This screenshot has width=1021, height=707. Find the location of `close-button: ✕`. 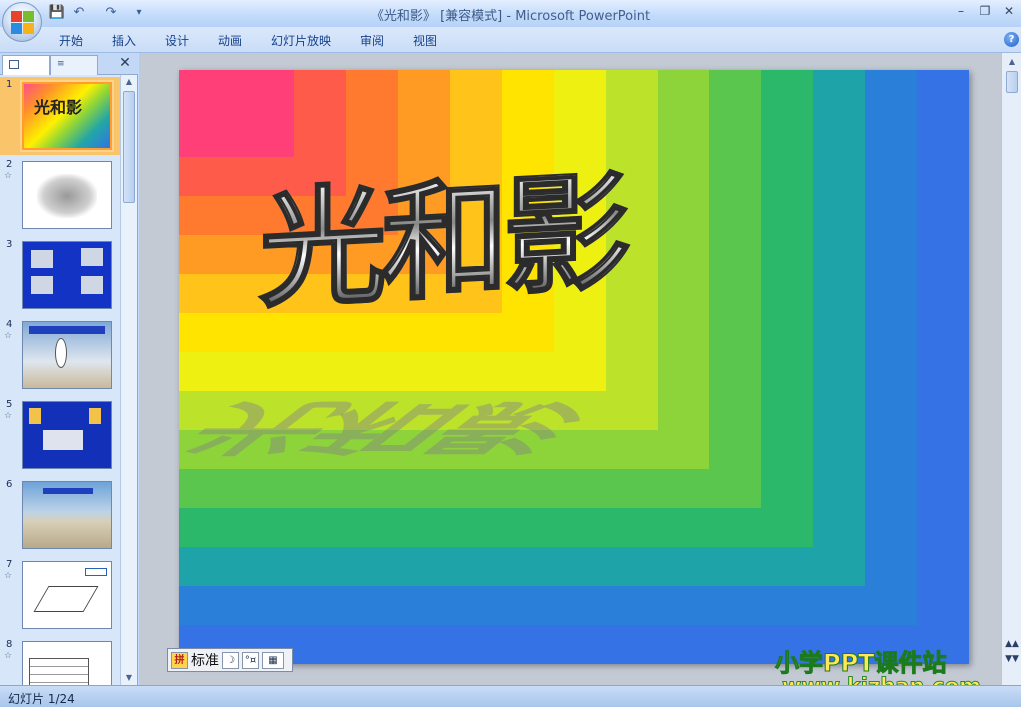

close-button: ✕ is located at coordinates (1009, 11).